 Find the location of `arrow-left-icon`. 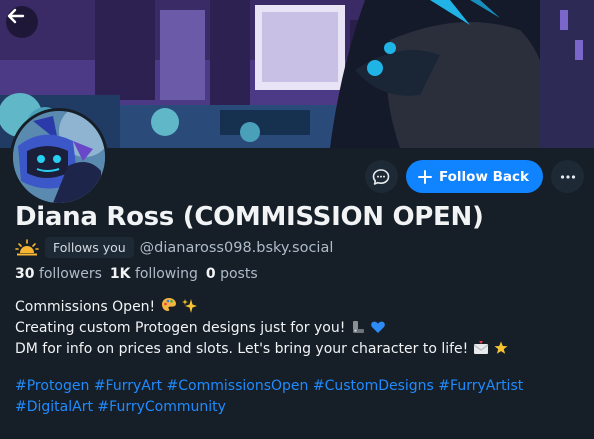

arrow-left-icon is located at coordinates (16, 16).